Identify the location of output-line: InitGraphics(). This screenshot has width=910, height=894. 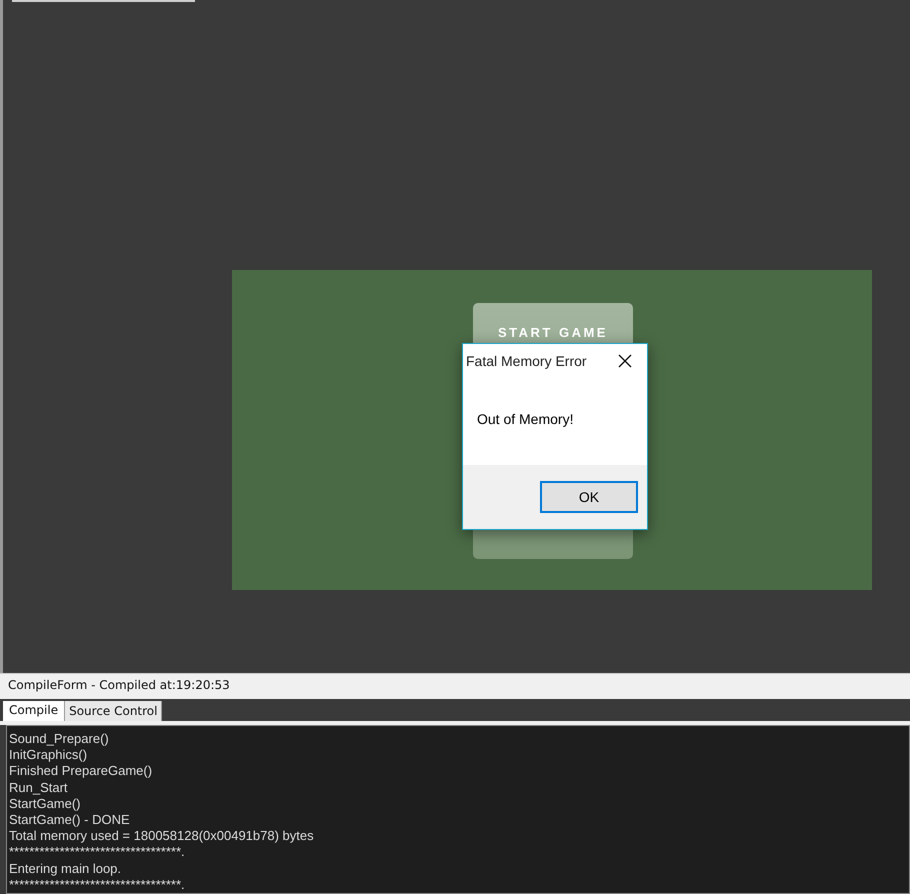
(48, 755).